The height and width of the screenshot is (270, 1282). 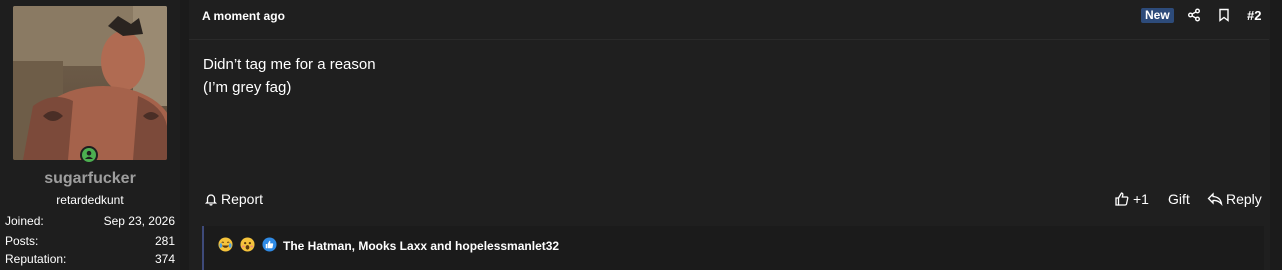 What do you see at coordinates (90, 259) in the screenshot?
I see `stat-reputation: Reputation: 374` at bounding box center [90, 259].